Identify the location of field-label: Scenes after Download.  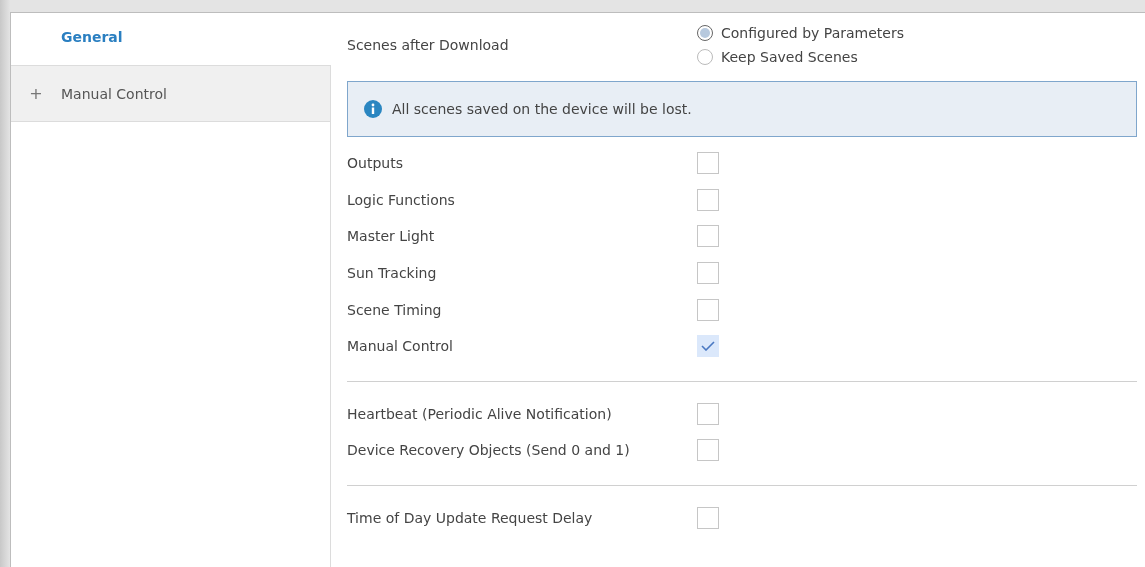
(428, 45).